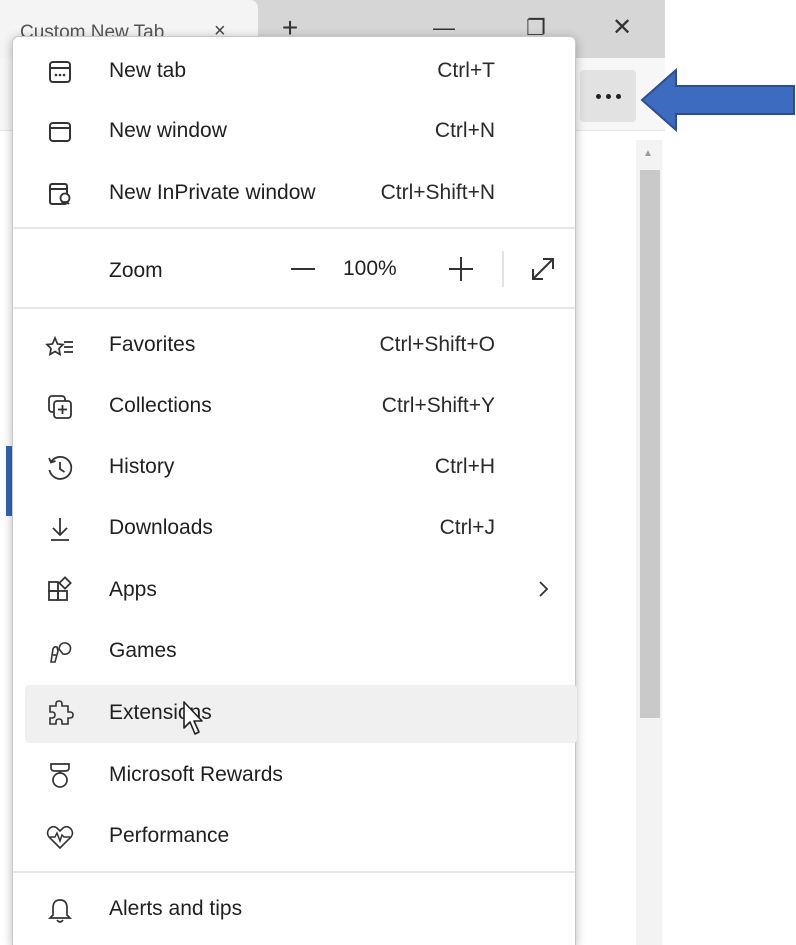  I want to click on menu-item-shortcut: Ctrl+Shift+O, so click(437, 344).